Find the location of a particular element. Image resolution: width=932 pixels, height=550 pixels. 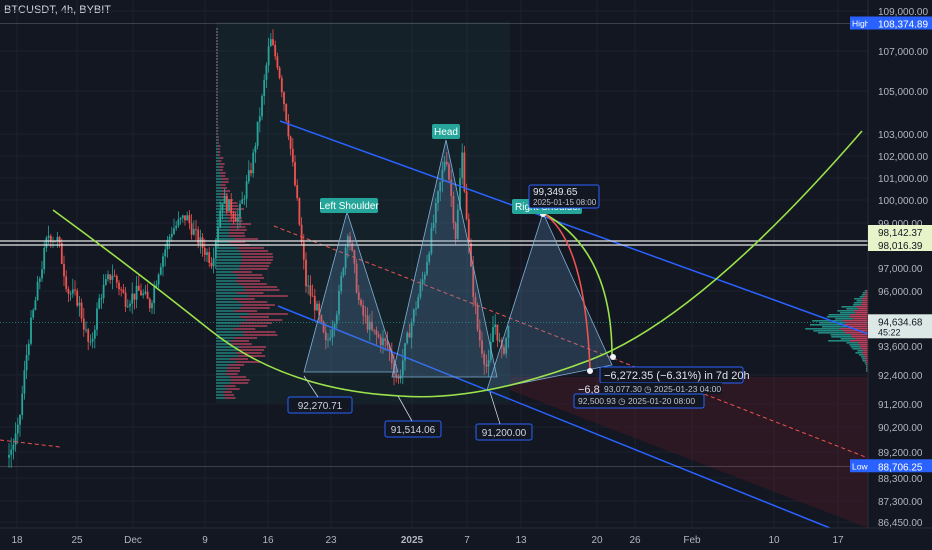

time-axis-tick: 20 is located at coordinates (597, 540).